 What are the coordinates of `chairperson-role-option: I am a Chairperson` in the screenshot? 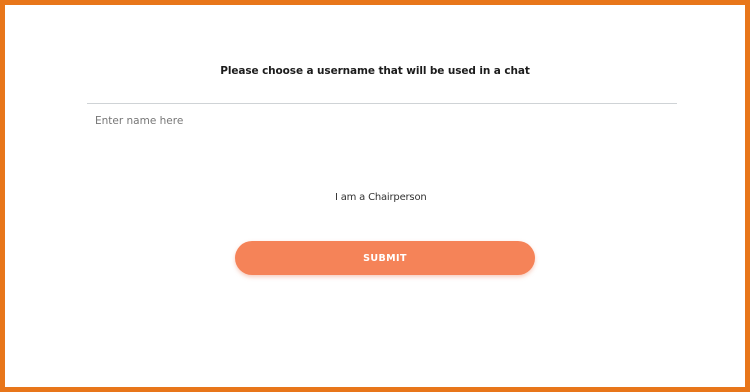 It's located at (381, 197).